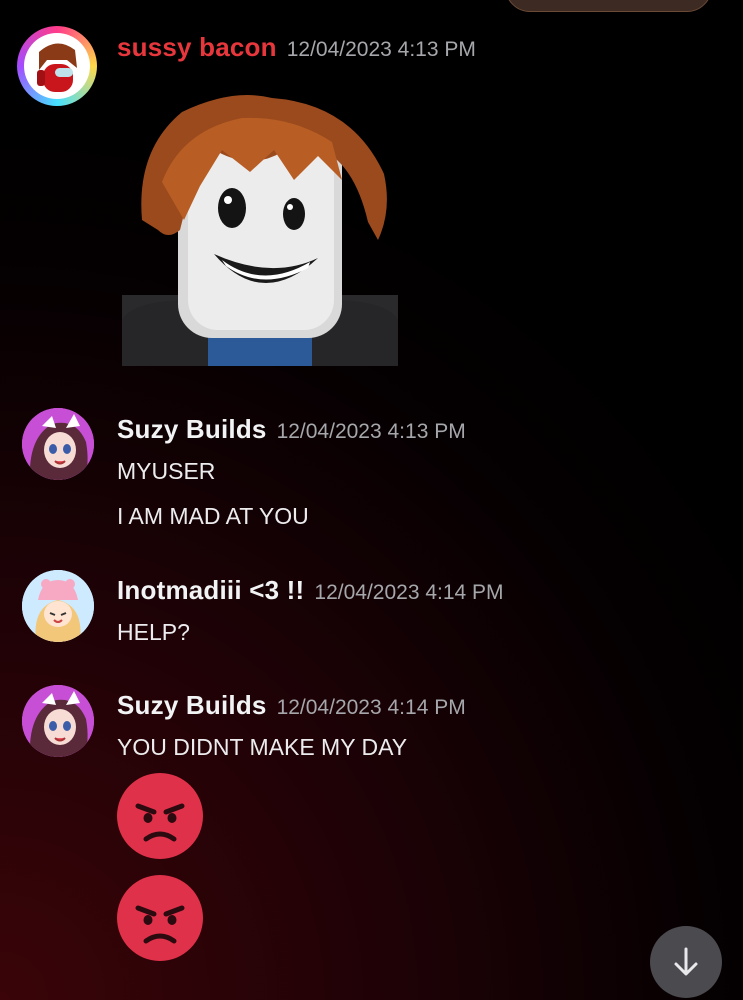  I want to click on among-us-avatar-image, so click(57, 66).